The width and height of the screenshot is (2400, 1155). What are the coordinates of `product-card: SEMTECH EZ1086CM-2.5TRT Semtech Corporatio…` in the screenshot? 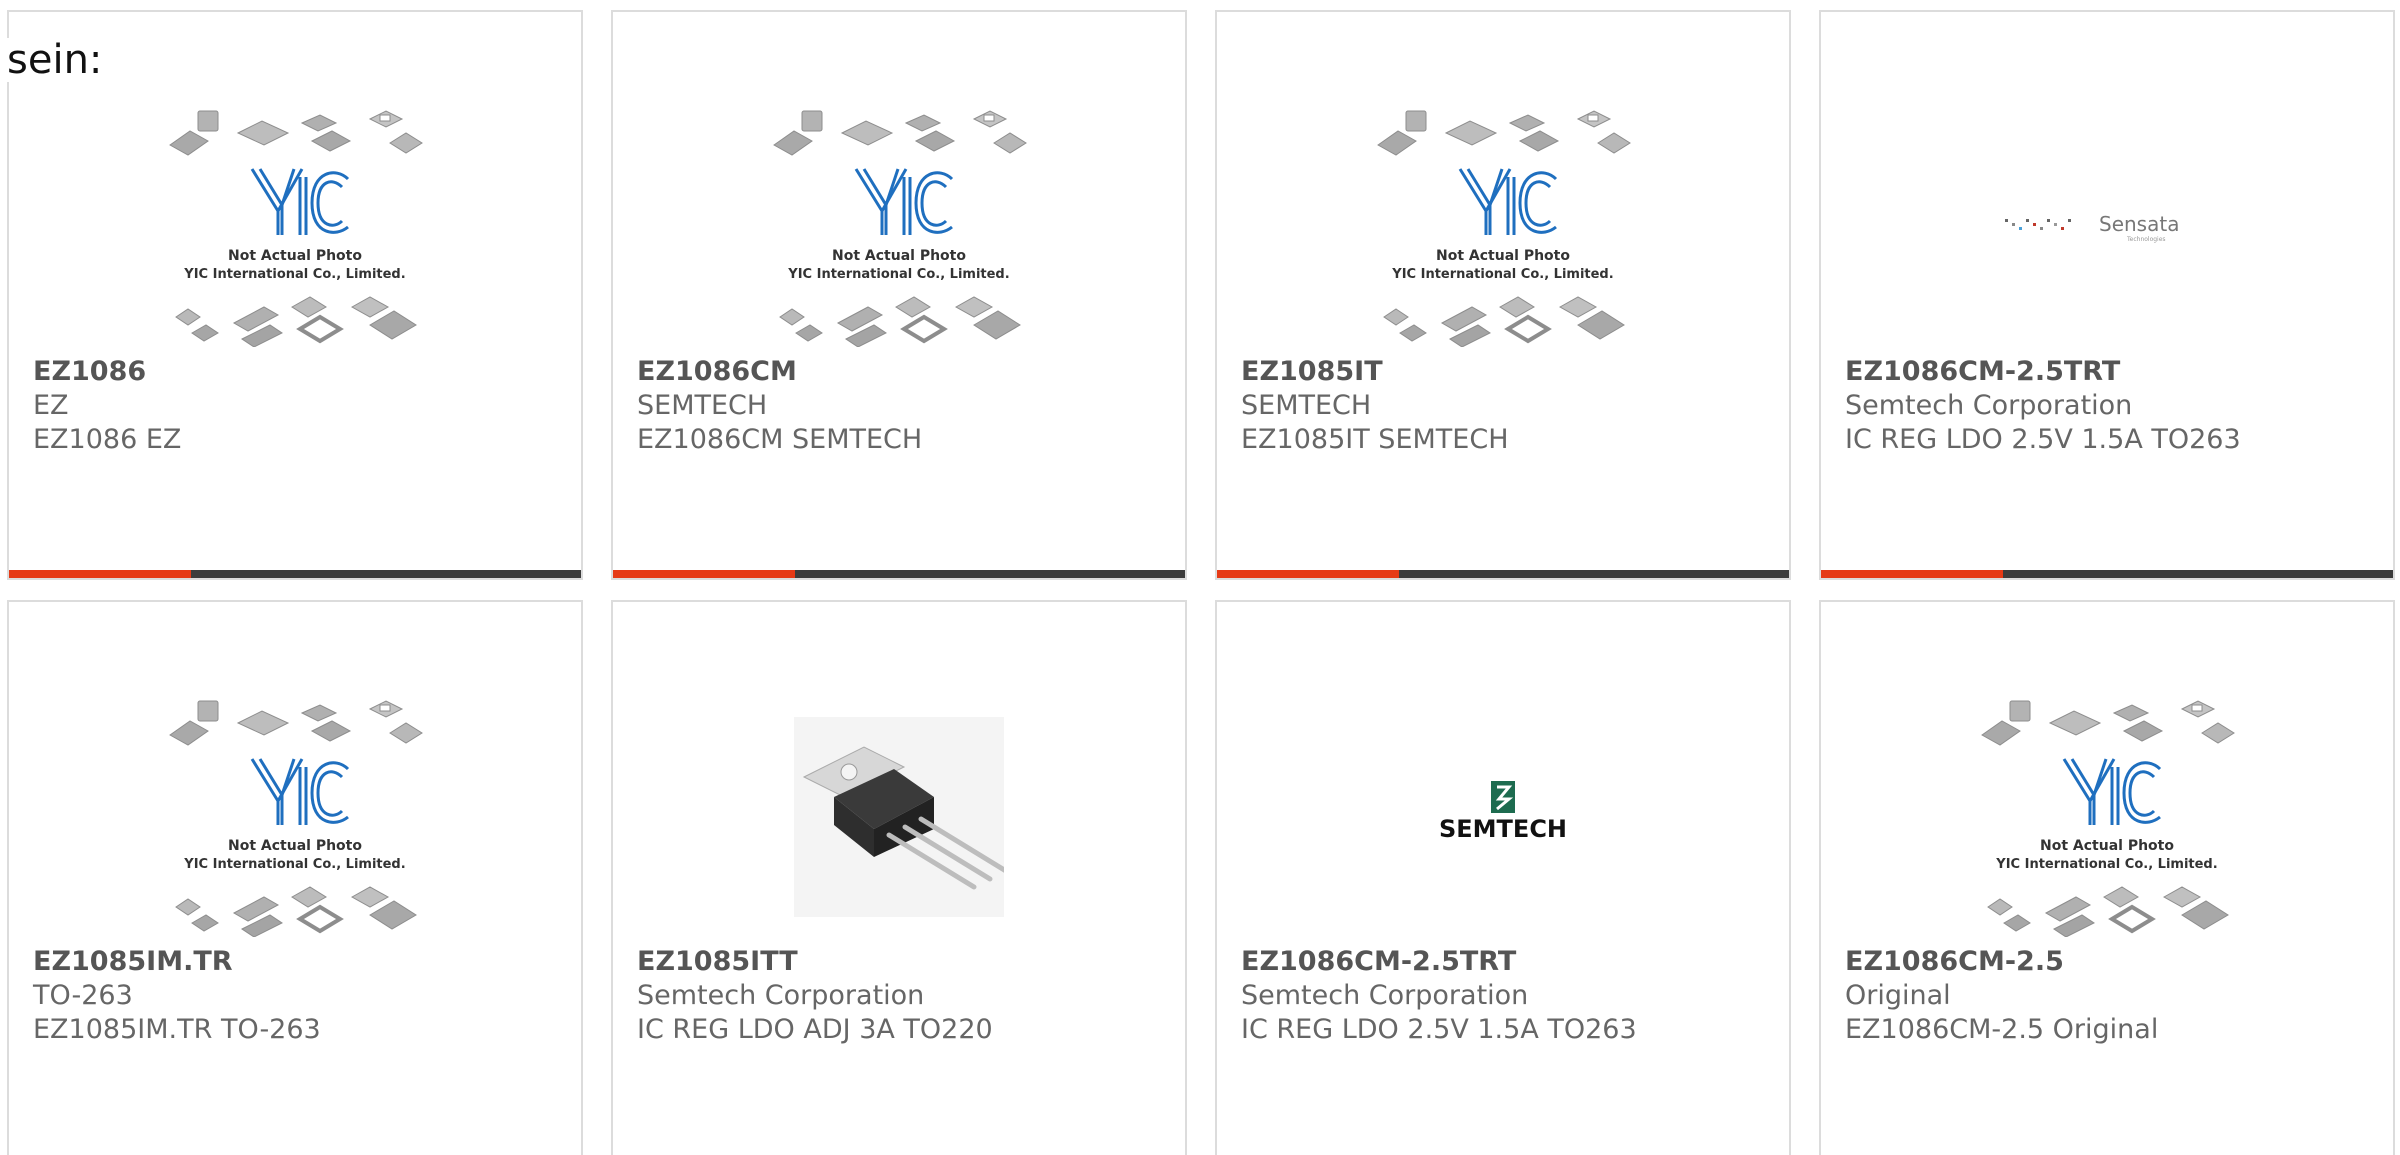 It's located at (1503, 877).